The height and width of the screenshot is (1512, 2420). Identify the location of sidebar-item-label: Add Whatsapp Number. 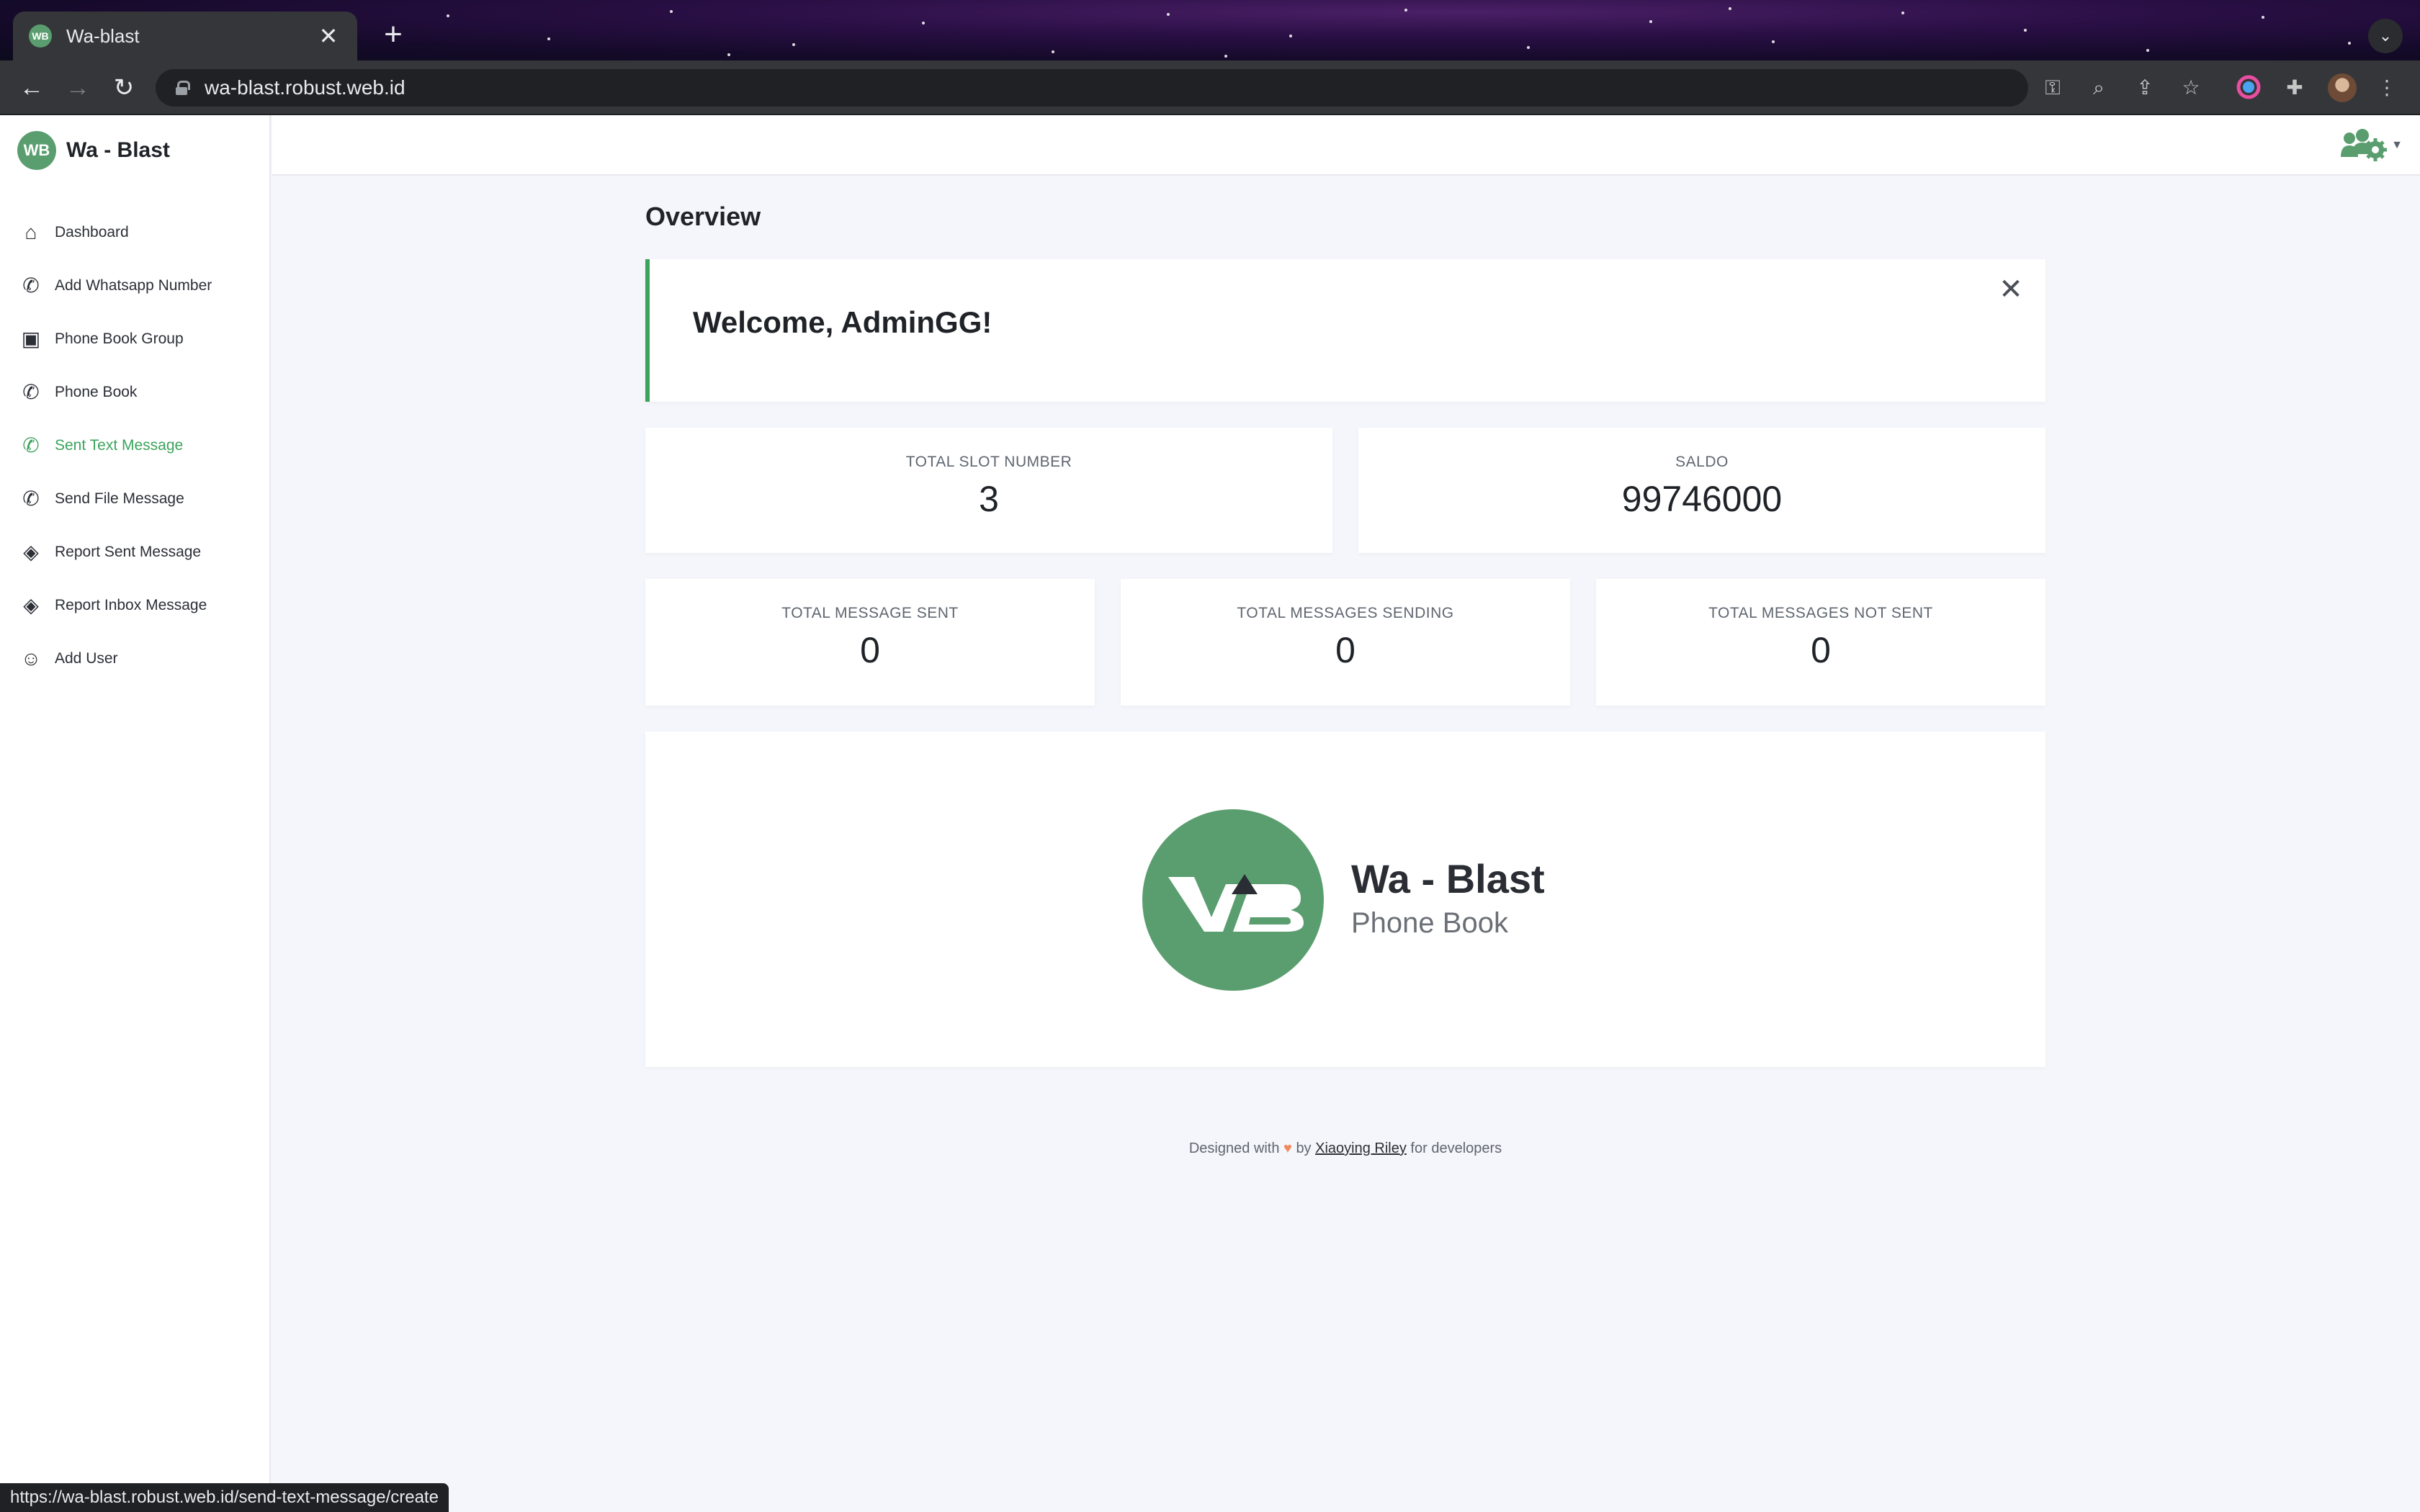
(133, 285).